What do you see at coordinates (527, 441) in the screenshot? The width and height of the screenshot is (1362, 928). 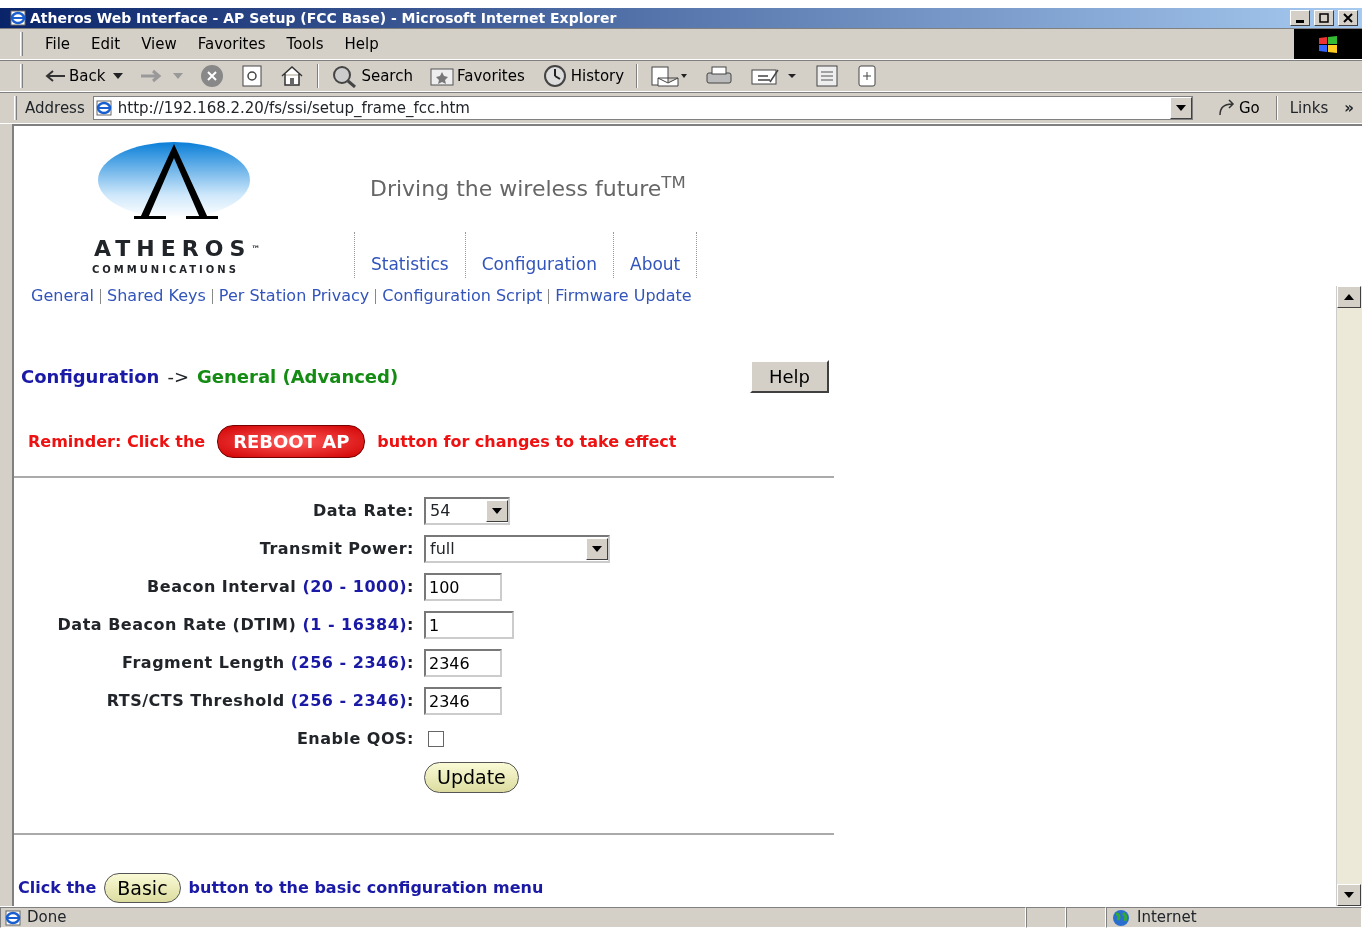 I see `reminder-text: button for changes to take effect` at bounding box center [527, 441].